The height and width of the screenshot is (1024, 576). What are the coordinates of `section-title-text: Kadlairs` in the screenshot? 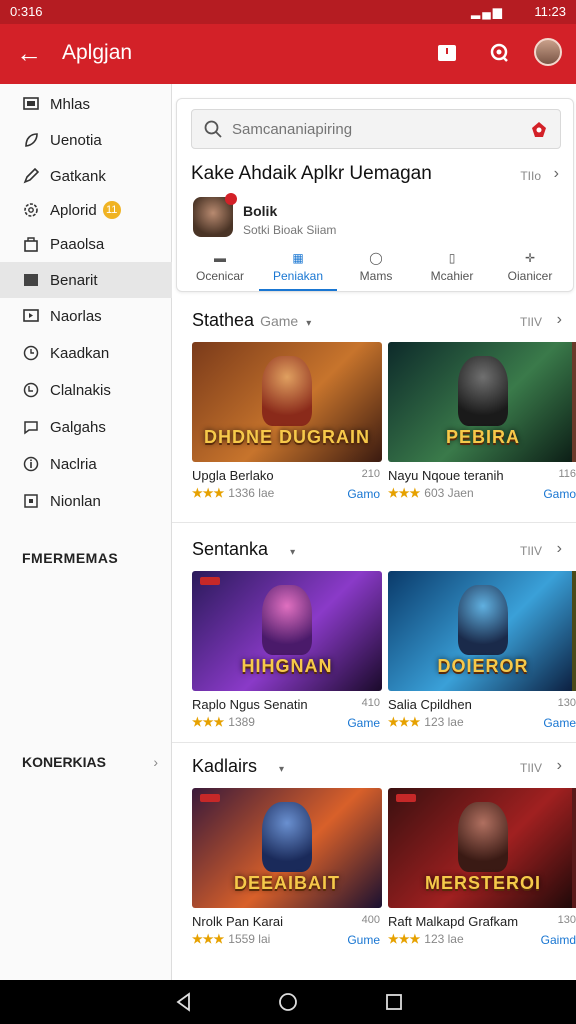 It's located at (225, 766).